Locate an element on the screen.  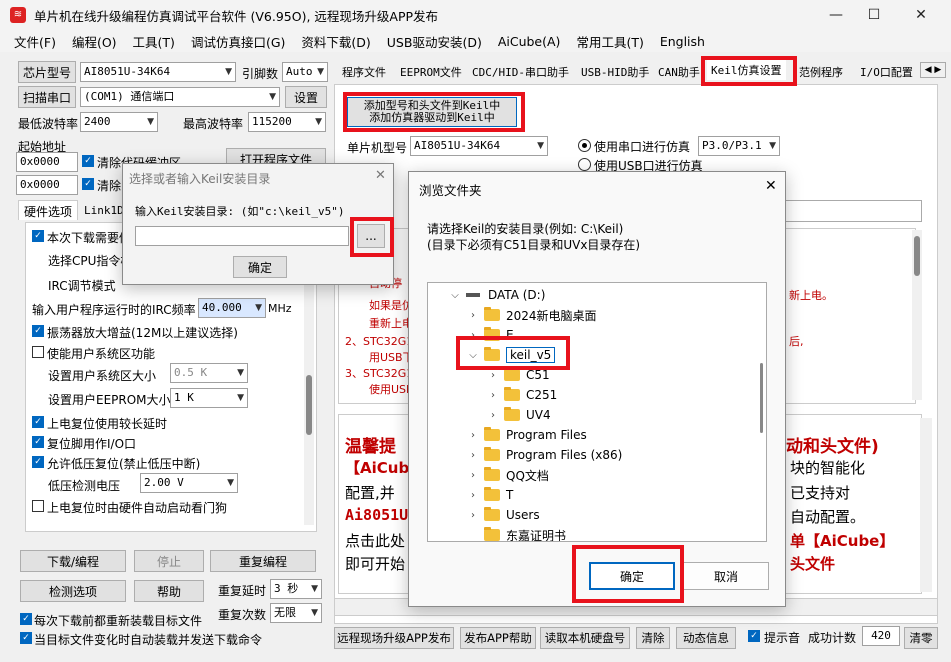
tree-folder: 东嘉证明书 is located at coordinates (516, 533).